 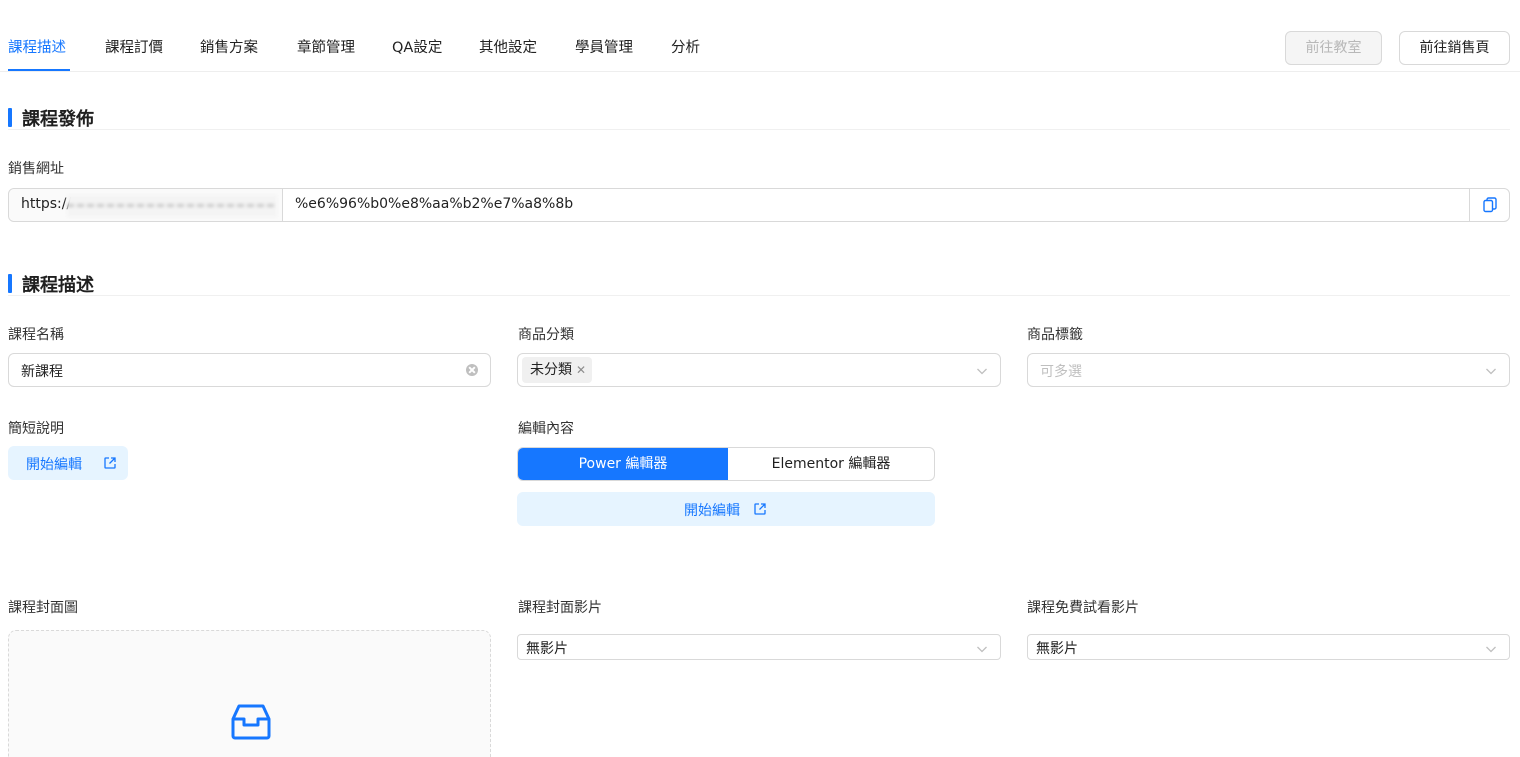 What do you see at coordinates (560, 608) in the screenshot?
I see `cover-video-label: 課程封面影片` at bounding box center [560, 608].